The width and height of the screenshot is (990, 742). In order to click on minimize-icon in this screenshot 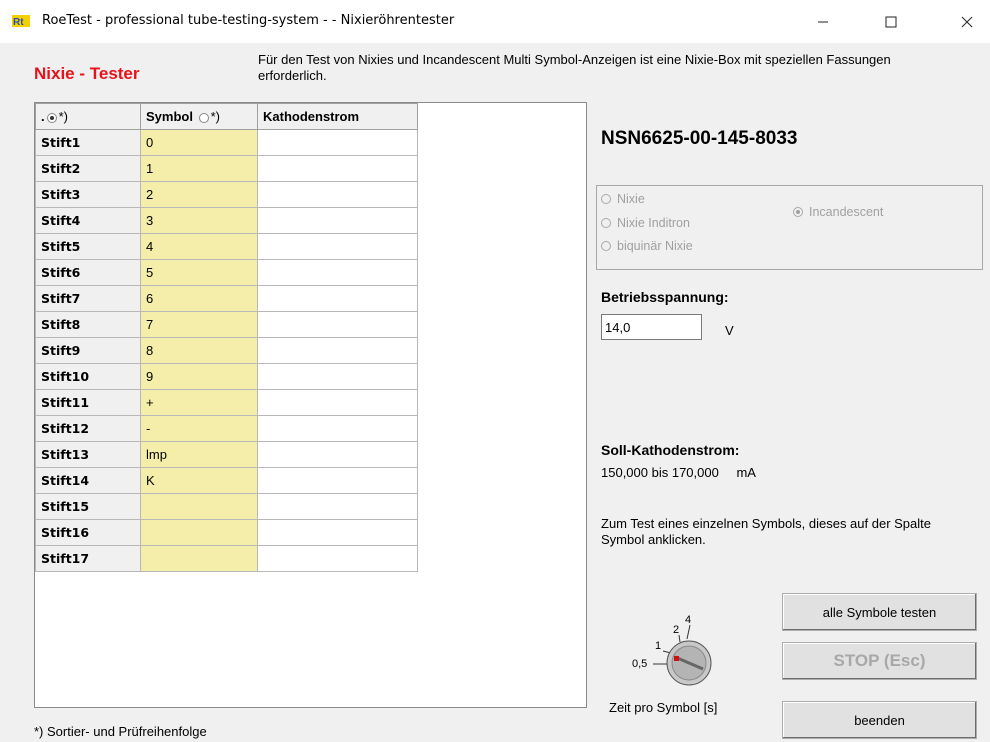, I will do `click(823, 22)`.